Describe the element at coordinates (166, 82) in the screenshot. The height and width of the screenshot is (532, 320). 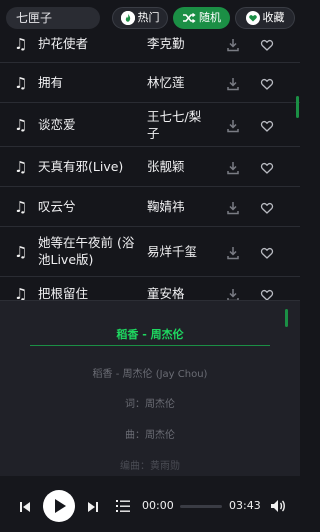
I see `song-artist: 林忆莲` at that location.